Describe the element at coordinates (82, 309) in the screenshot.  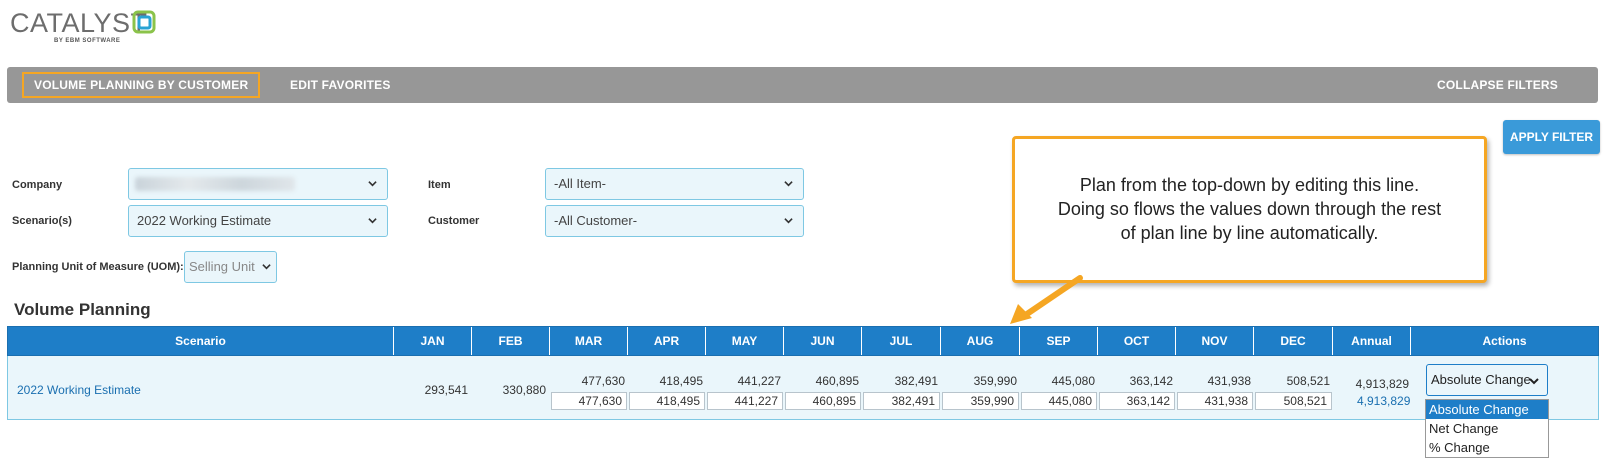
I see `section-title: Volume Planning` at that location.